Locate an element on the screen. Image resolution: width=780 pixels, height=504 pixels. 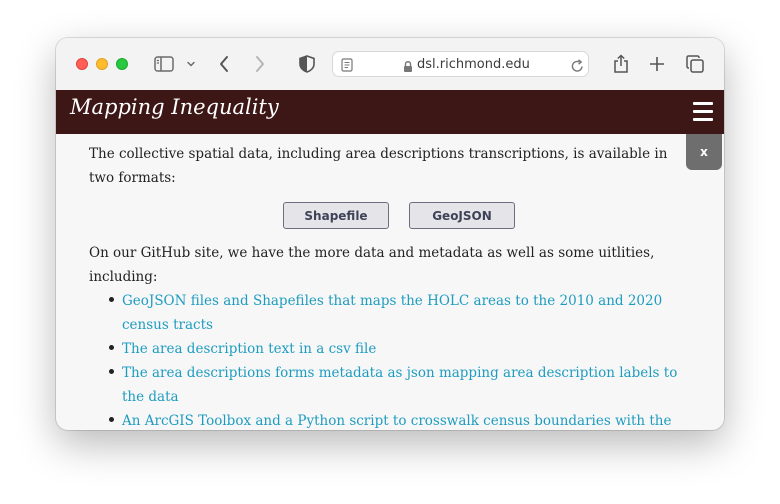
forward-icon is located at coordinates (260, 64).